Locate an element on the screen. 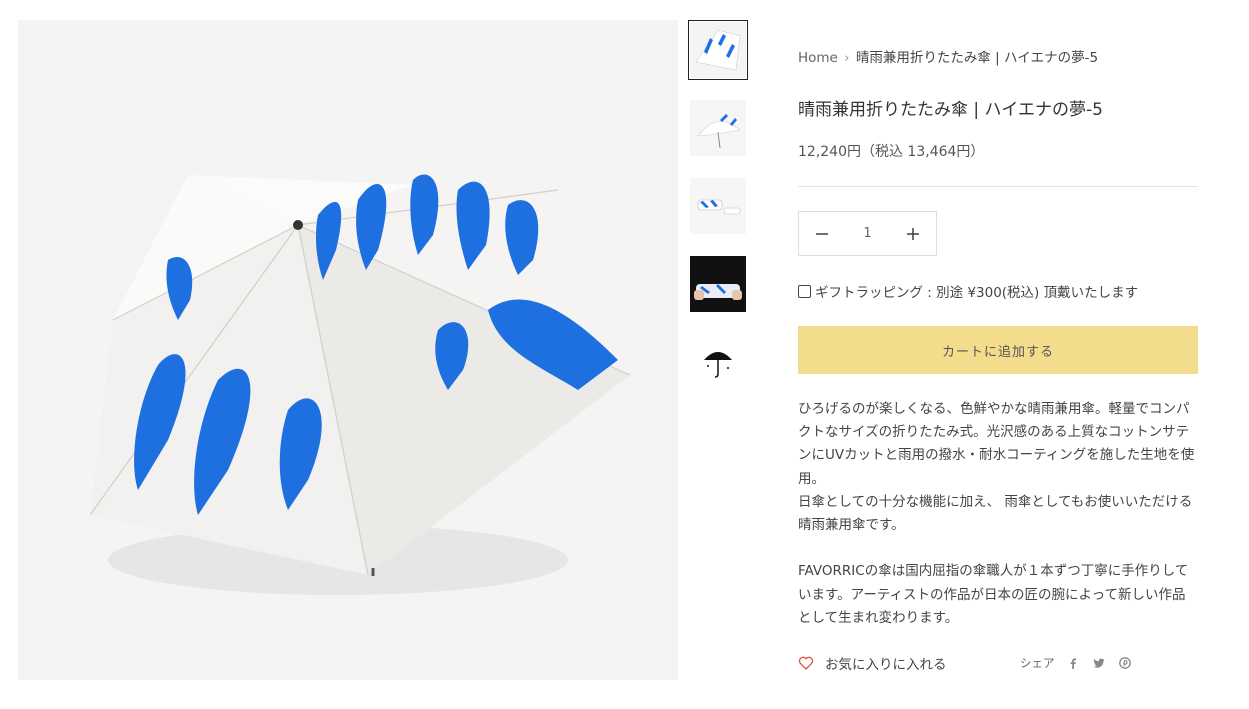 The image size is (1249, 709). minus-icon is located at coordinates (822, 233).